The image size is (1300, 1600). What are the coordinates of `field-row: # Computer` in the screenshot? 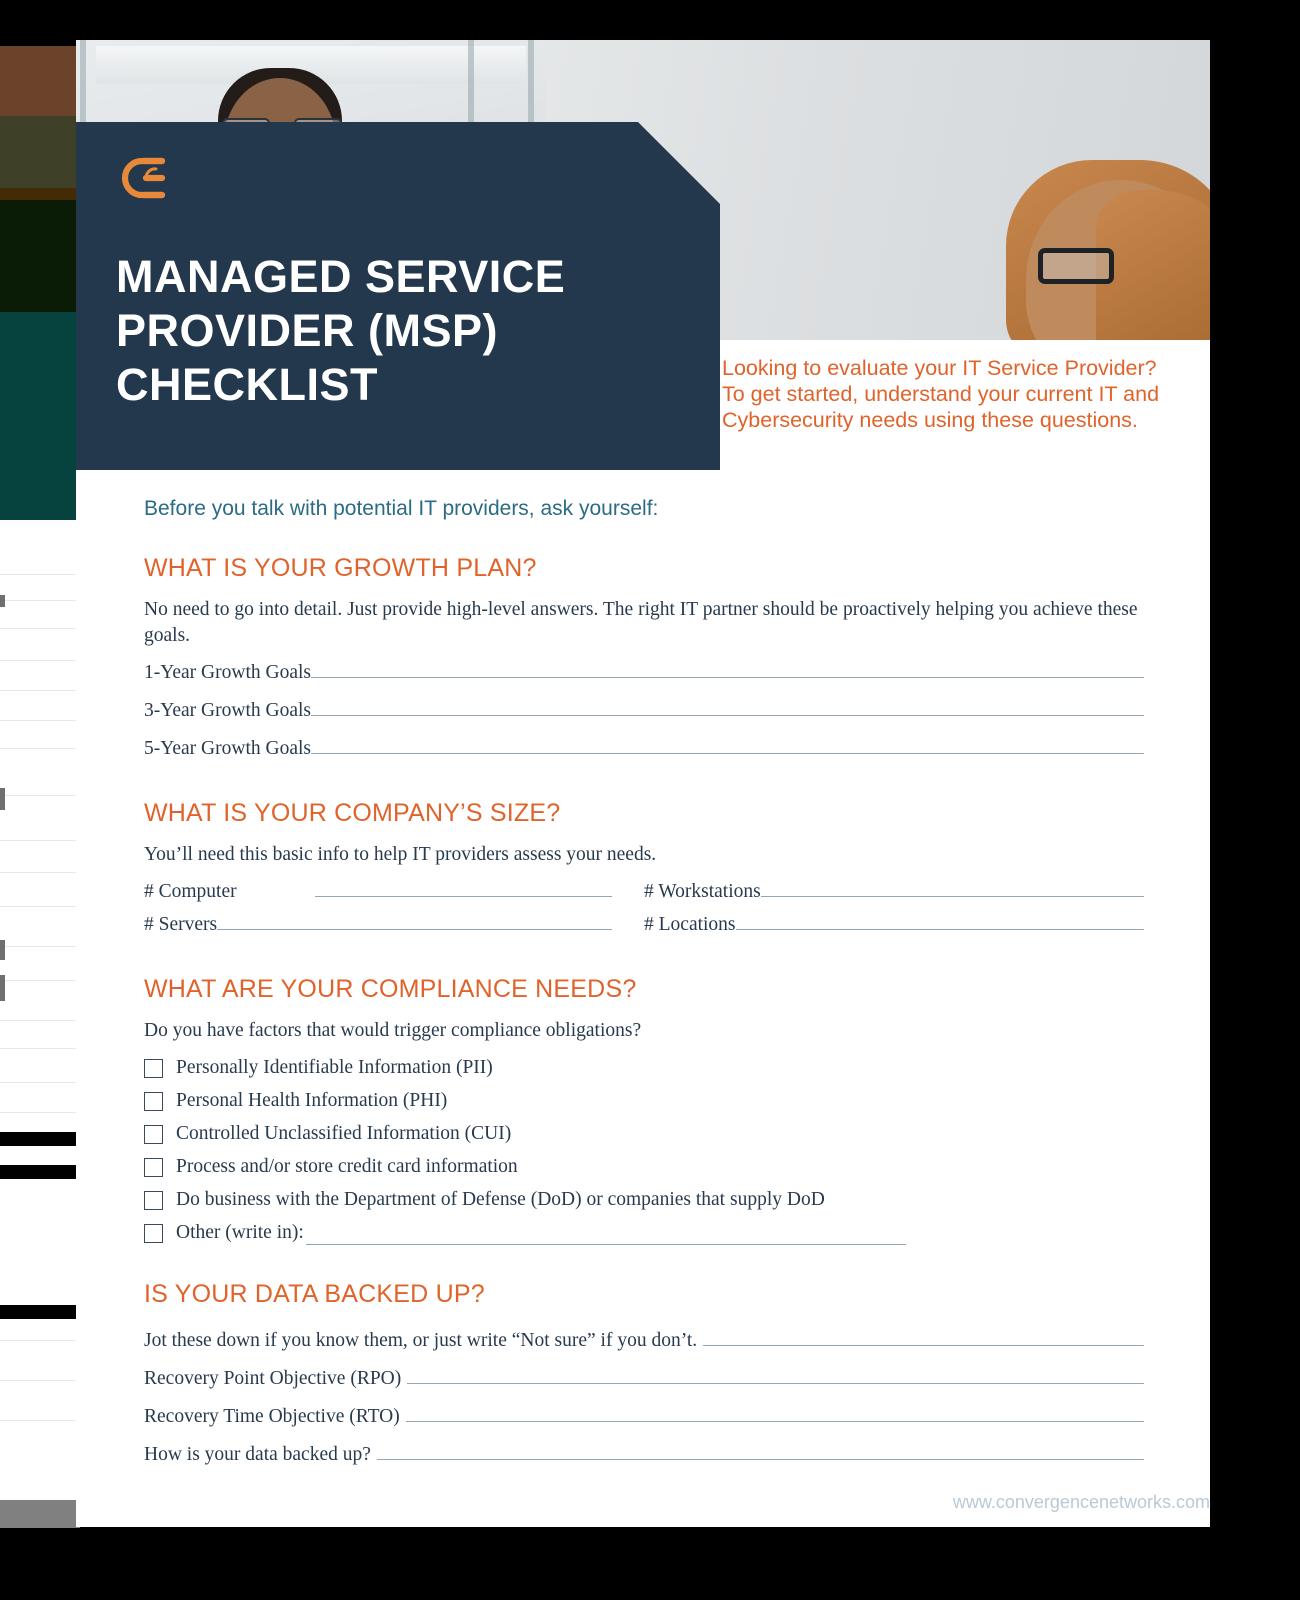 It's located at (394, 890).